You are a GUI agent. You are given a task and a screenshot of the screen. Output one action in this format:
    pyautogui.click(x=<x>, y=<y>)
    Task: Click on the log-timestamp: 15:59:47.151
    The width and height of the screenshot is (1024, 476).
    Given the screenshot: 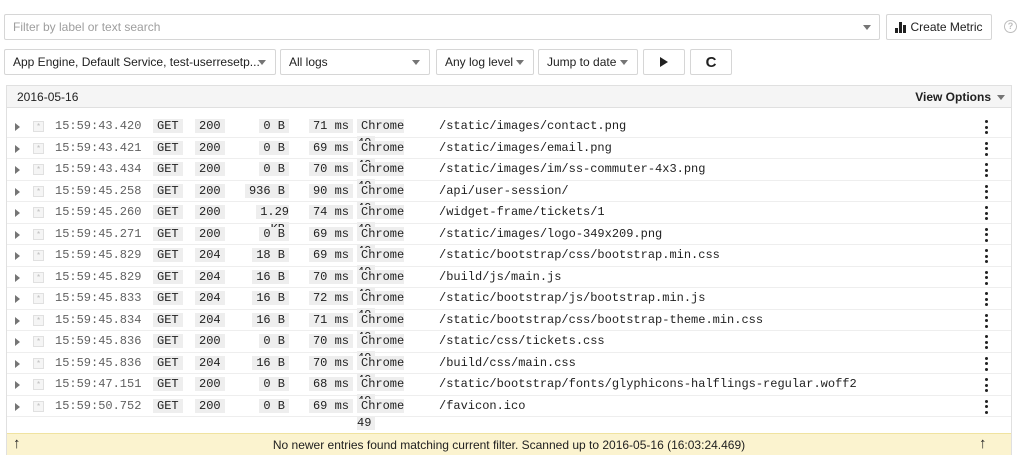 What is the action you would take?
    pyautogui.click(x=98, y=384)
    